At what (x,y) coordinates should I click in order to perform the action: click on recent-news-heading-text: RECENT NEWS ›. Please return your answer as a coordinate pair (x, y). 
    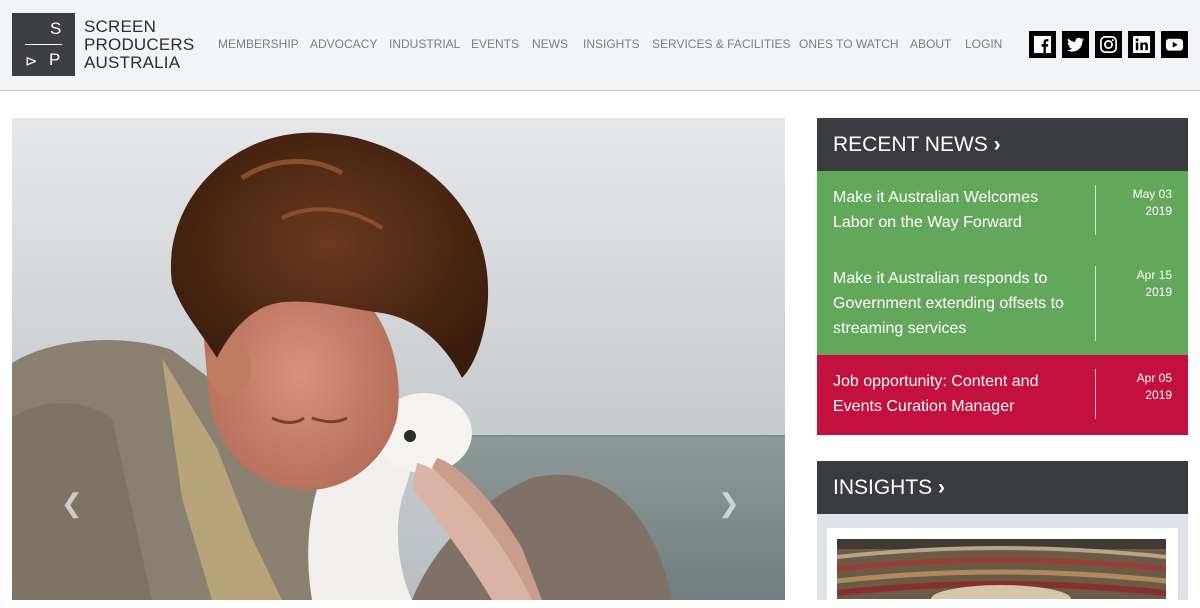
    Looking at the image, I should click on (917, 144).